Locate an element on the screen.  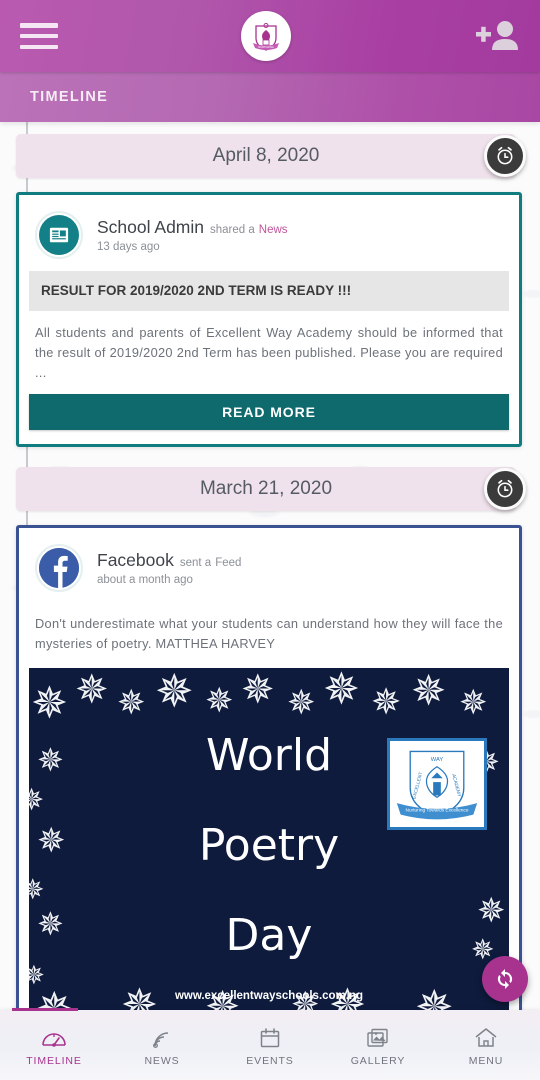
newspaper-icon is located at coordinates (59, 235).